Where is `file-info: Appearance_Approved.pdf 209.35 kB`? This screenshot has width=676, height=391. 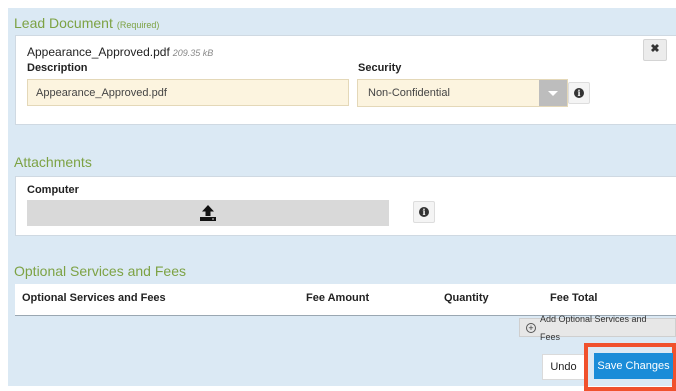 file-info: Appearance_Approved.pdf 209.35 kB is located at coordinates (120, 52).